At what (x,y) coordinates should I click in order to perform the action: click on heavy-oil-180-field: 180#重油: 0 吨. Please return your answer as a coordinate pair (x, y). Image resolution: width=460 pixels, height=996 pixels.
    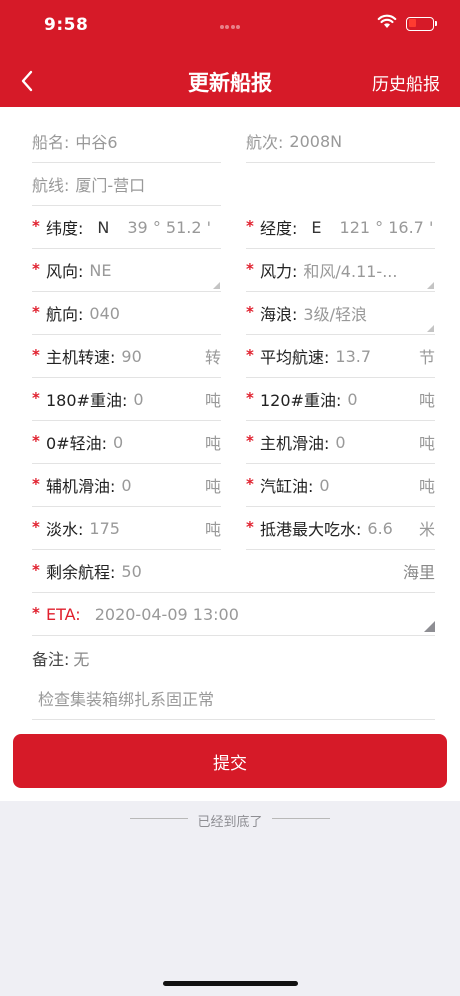
    Looking at the image, I should click on (126, 399).